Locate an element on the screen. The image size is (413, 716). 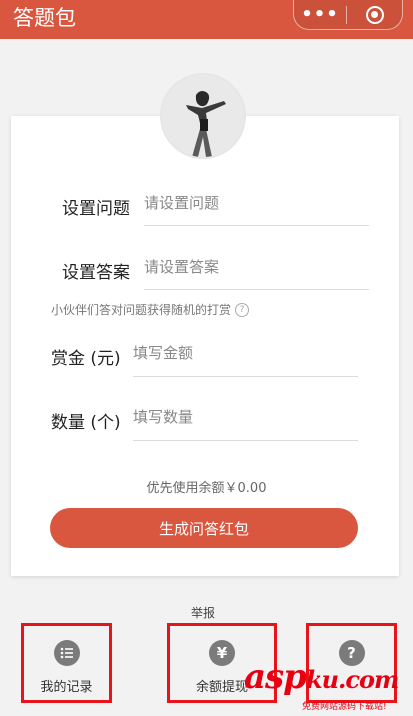
watermark-tld: .com is located at coordinates (368, 679).